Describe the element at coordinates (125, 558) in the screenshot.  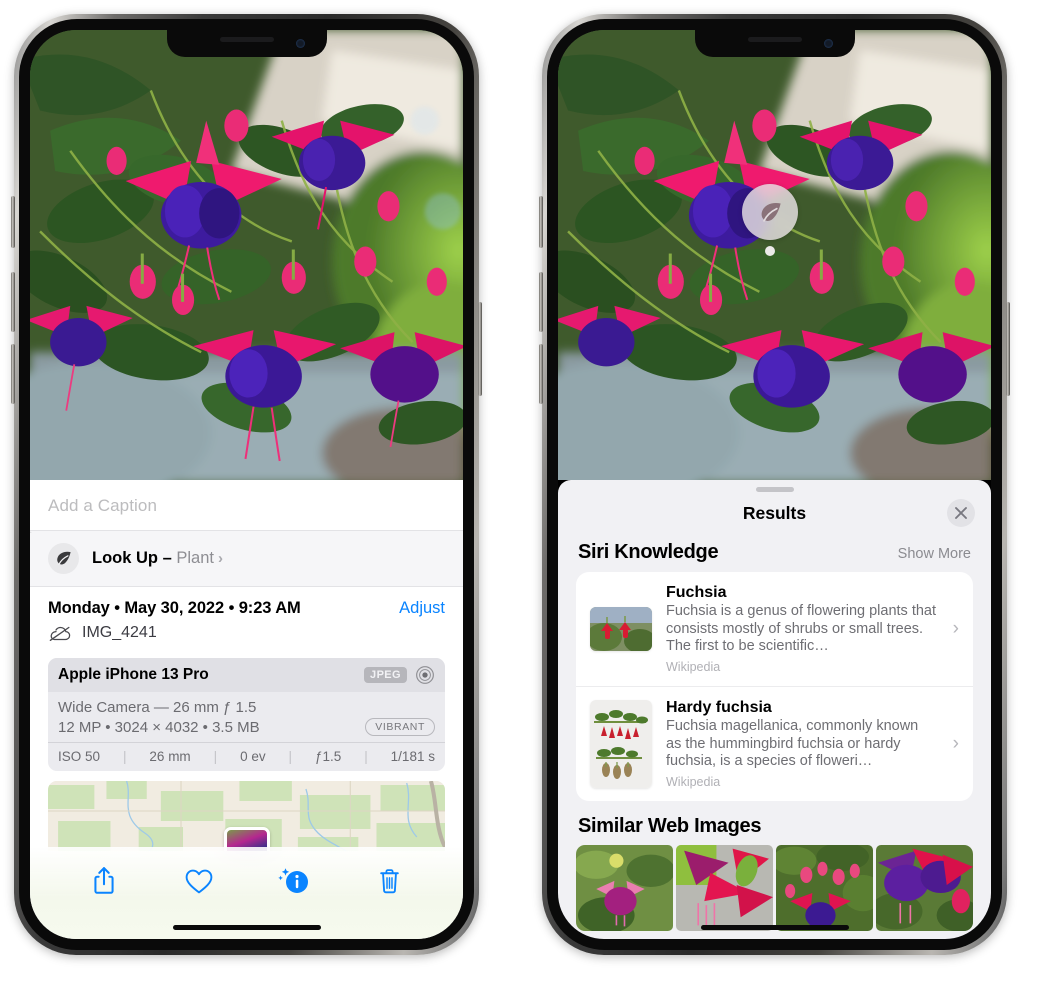
I see `look-up-title: Look Up` at that location.